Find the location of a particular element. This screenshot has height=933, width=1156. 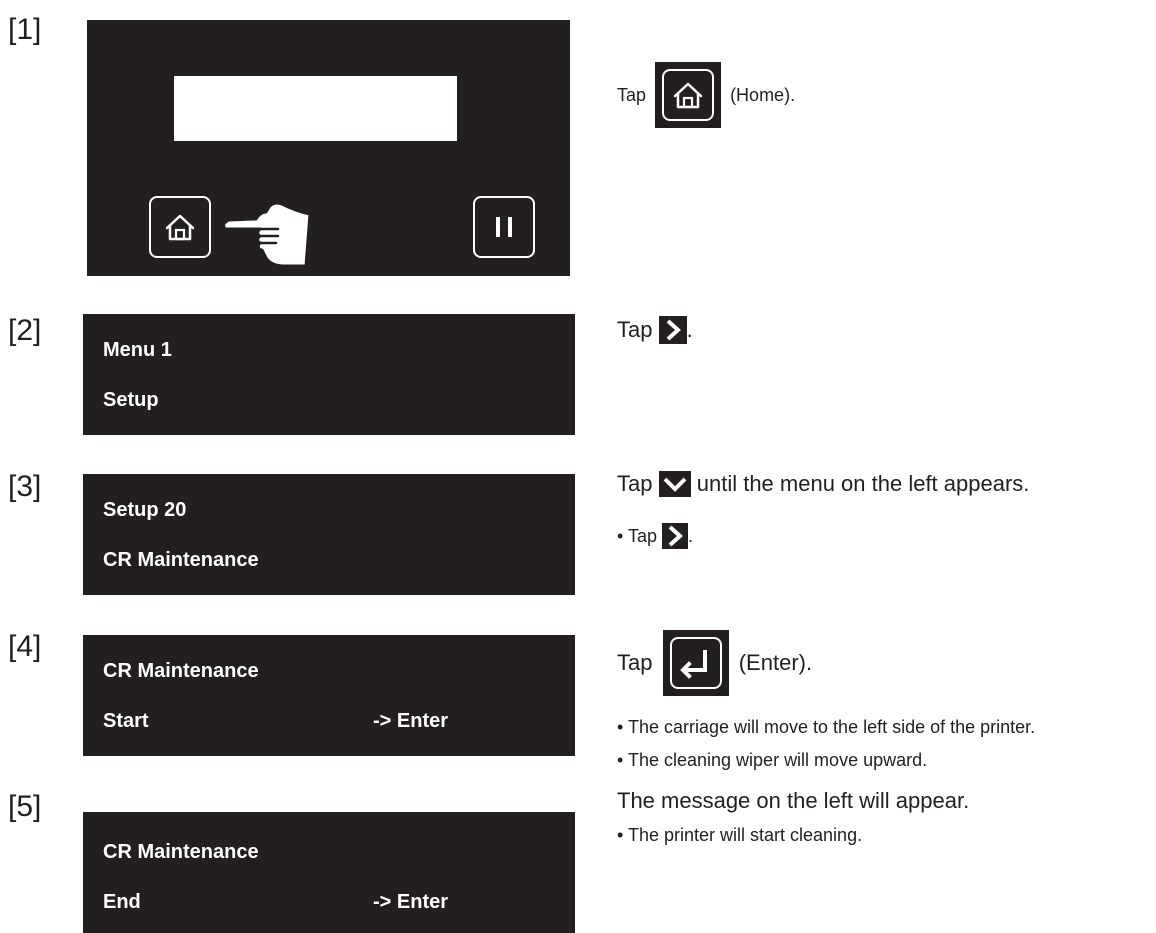

step2-instruction: Tap . is located at coordinates (655, 330).